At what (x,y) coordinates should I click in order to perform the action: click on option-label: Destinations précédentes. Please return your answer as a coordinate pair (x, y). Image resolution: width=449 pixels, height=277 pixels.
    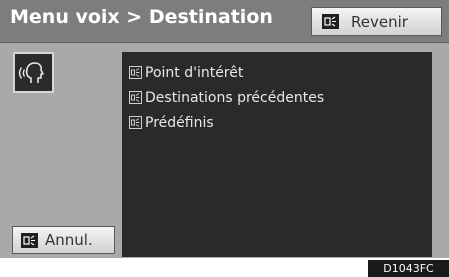
    Looking at the image, I should click on (235, 97).